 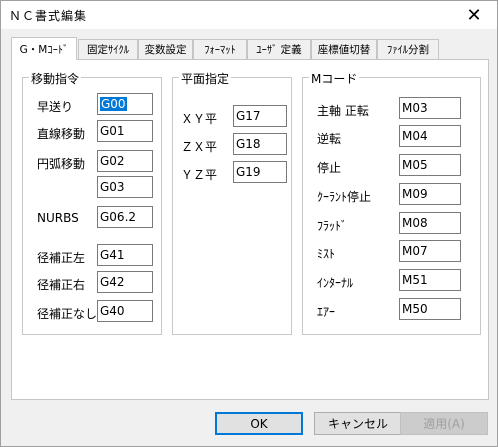 I want to click on arc-label: 円弧移動, so click(x=61, y=164).